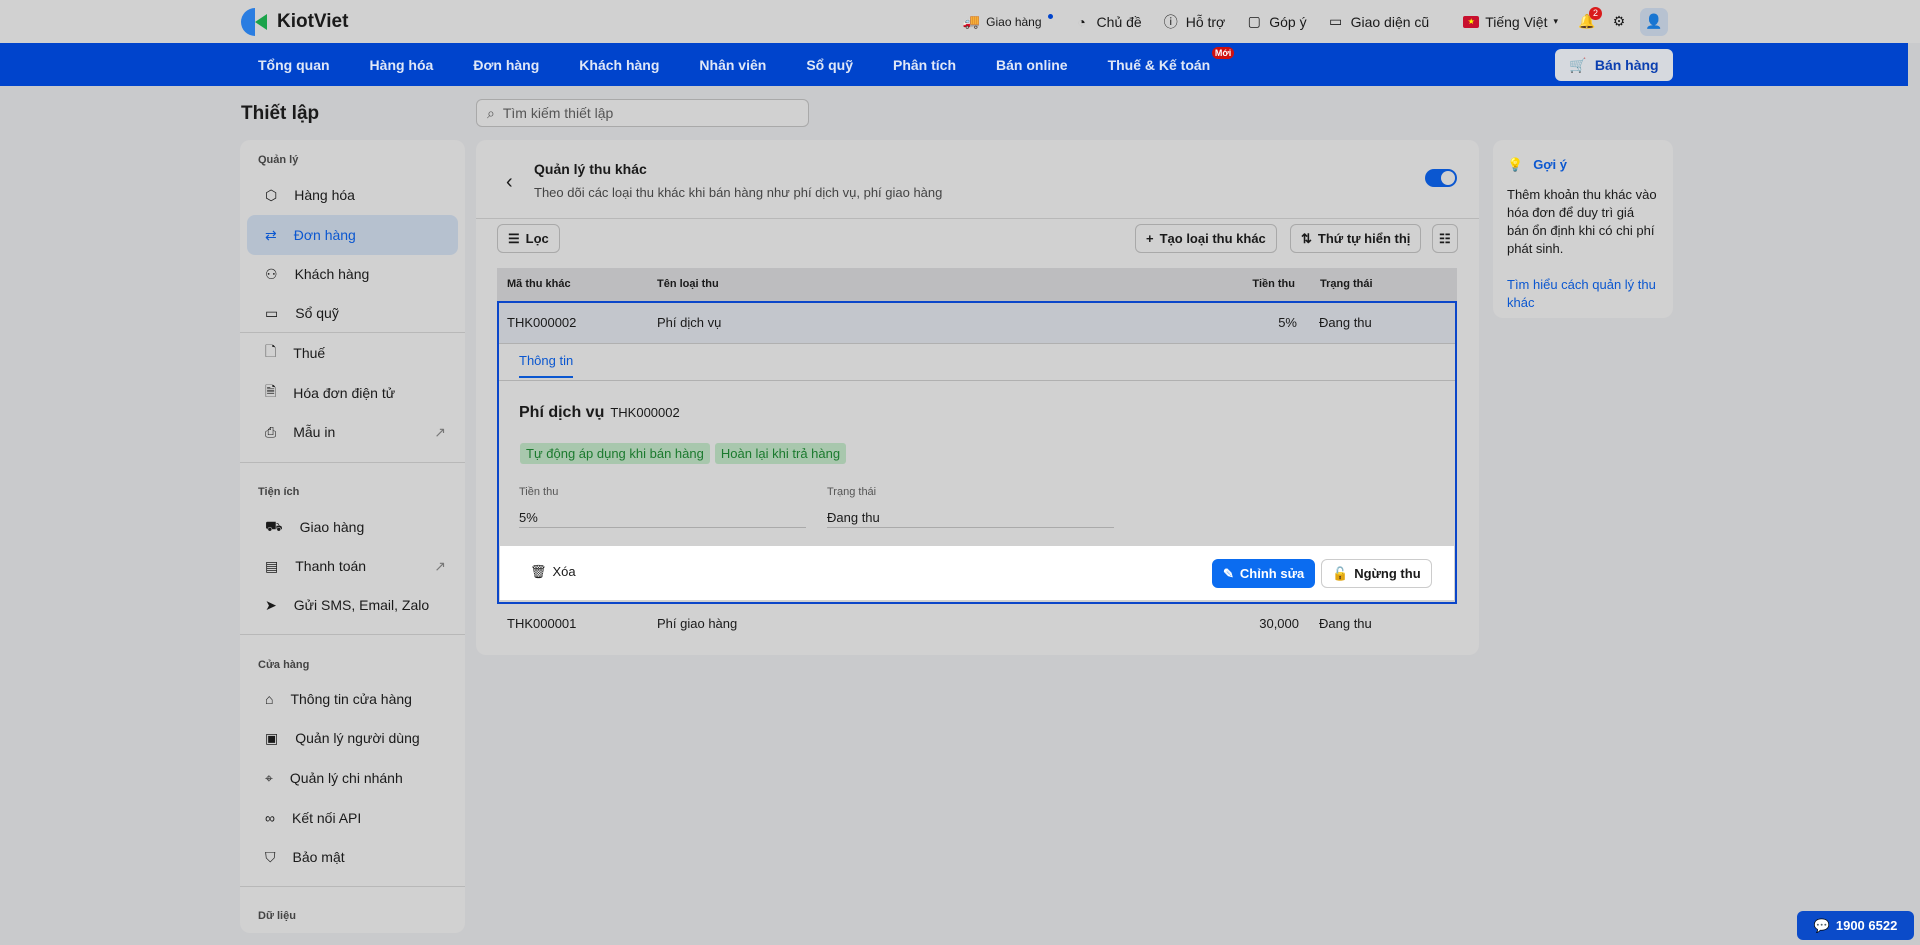 The image size is (1920, 945). I want to click on sidebar-item-security: ⛉ Bảo mật, so click(352, 857).